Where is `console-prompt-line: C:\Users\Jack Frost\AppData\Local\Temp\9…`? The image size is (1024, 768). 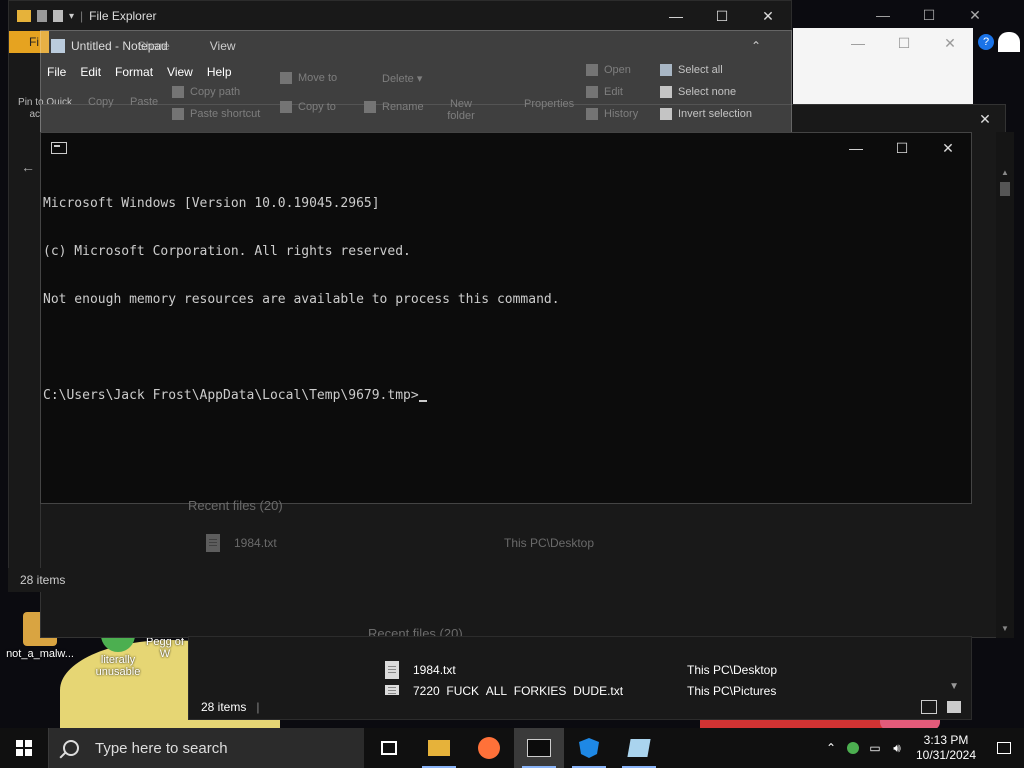
console-prompt-line: C:\Users\Jack Frost\AppData\Local\Temp\9… is located at coordinates (497, 396).